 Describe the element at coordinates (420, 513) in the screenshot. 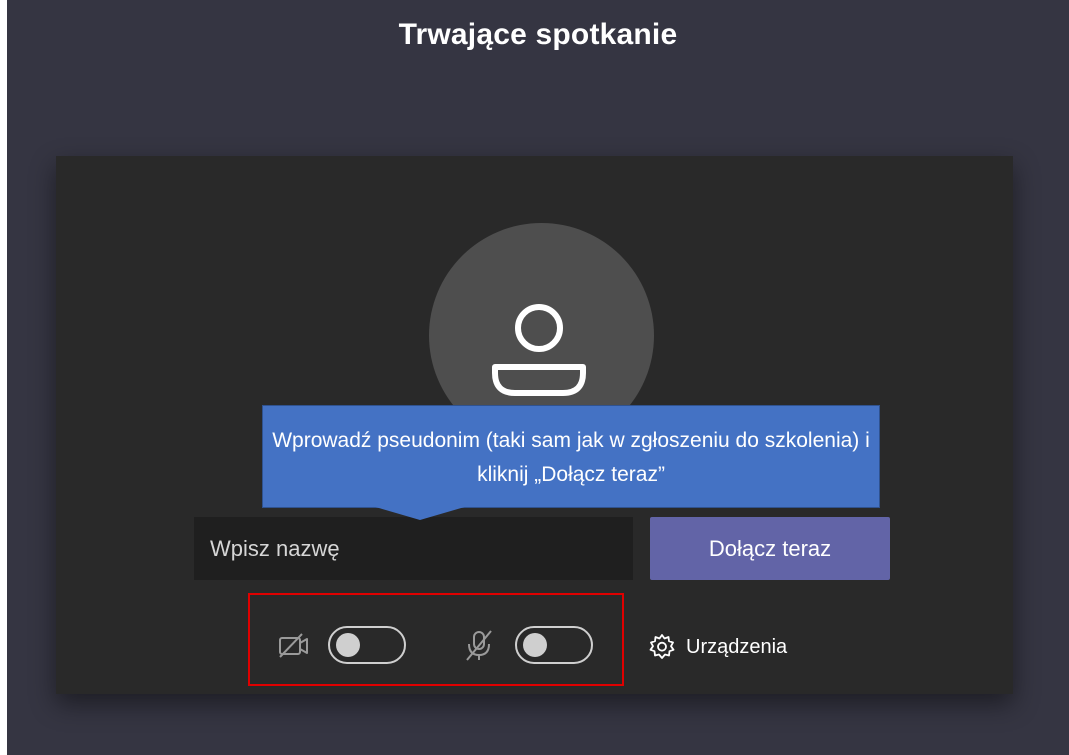

I see `callout-pointer` at that location.